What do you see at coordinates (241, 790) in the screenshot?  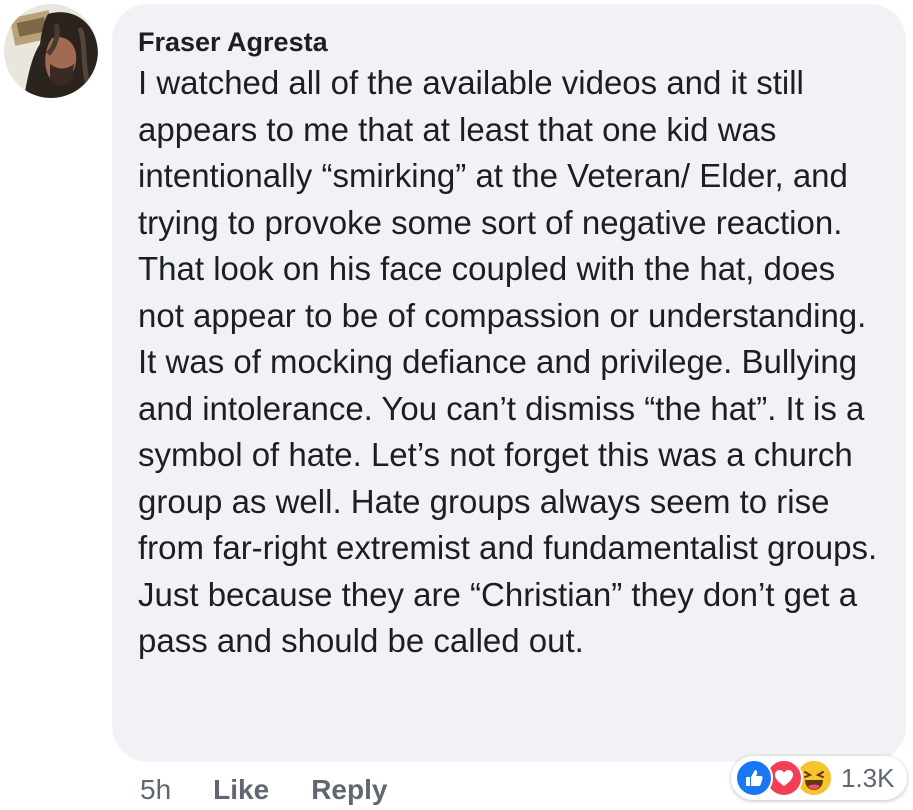 I see `like-button: Like` at bounding box center [241, 790].